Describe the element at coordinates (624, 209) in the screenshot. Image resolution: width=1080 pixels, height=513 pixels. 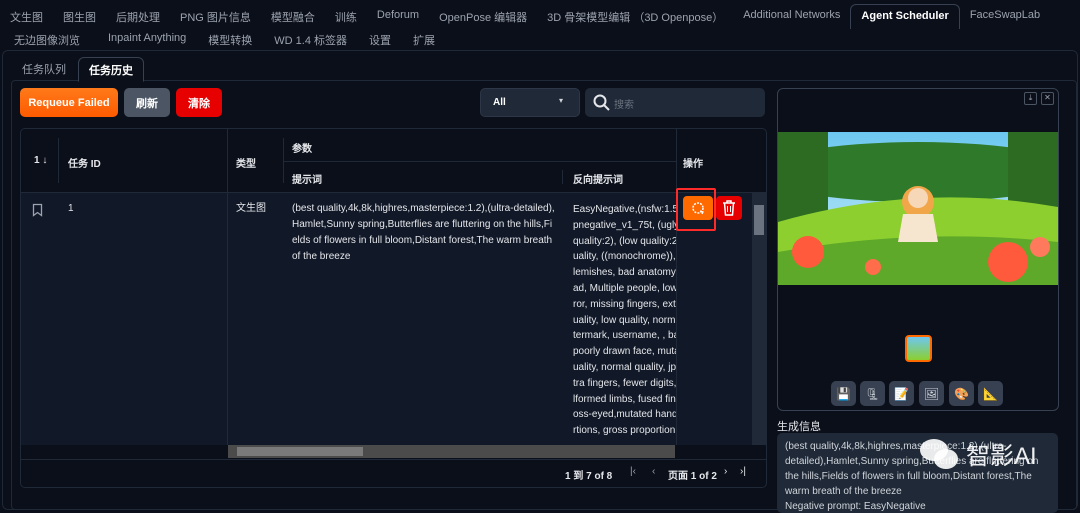
I see `negative-line: EasyNegative,(nsfw:1.5),` at that location.